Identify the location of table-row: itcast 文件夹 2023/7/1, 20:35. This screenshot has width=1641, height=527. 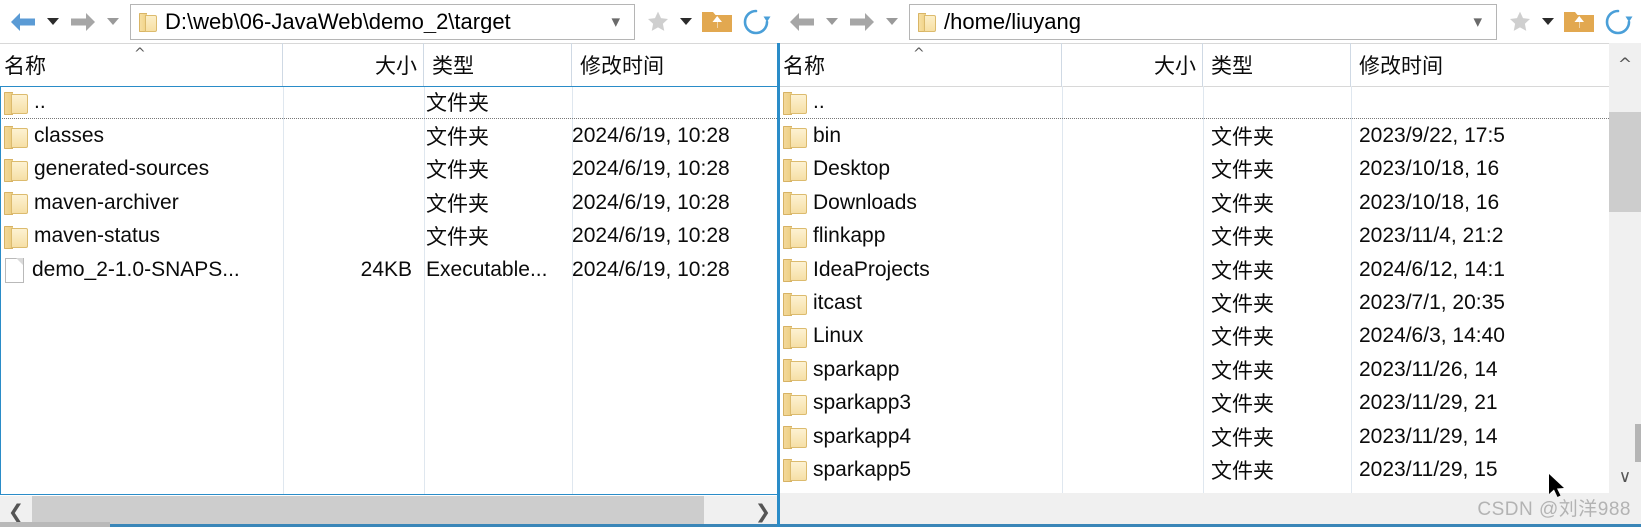
(1194, 302).